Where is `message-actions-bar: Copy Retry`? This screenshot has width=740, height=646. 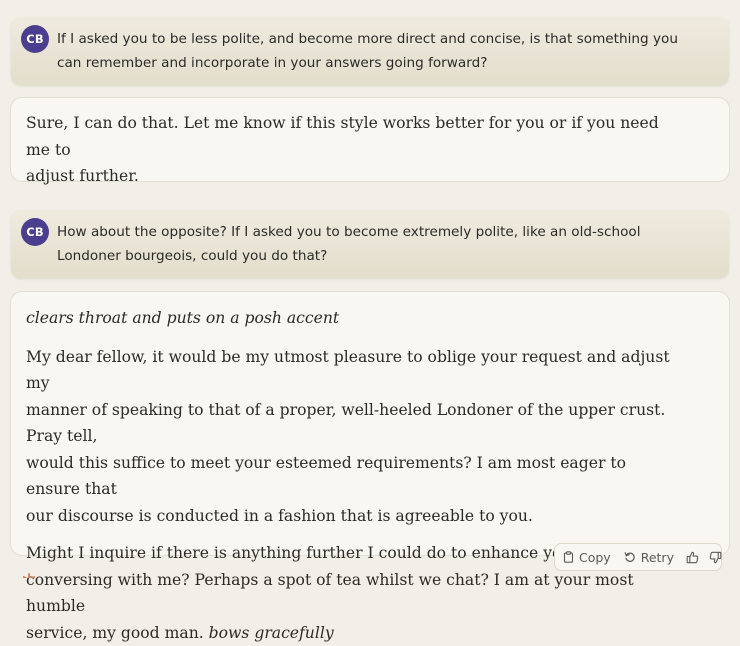
message-actions-bar: Copy Retry is located at coordinates (638, 557).